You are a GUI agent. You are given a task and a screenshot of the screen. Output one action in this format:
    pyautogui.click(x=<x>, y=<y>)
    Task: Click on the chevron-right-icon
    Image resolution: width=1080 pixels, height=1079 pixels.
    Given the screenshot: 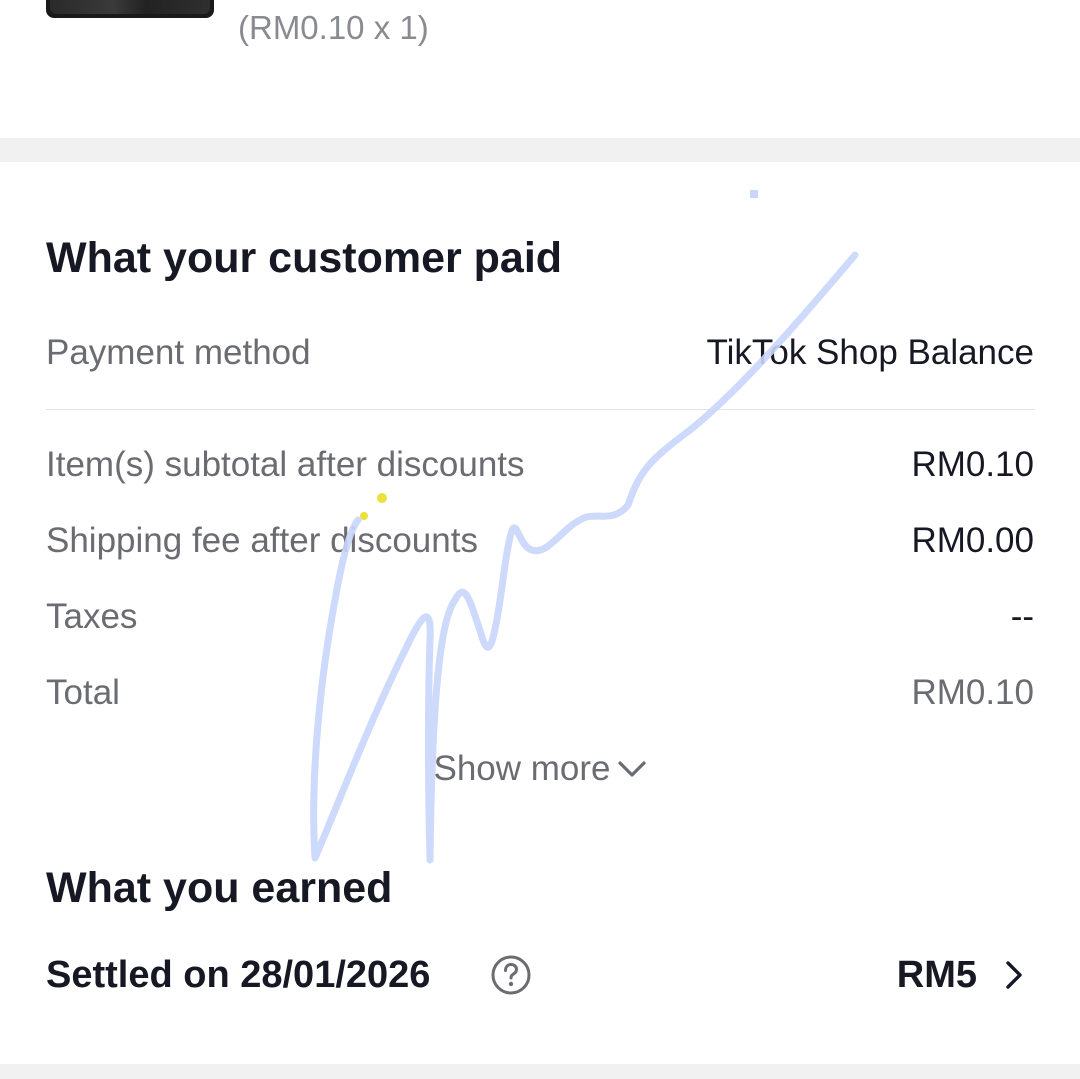 What is the action you would take?
    pyautogui.click(x=1014, y=975)
    